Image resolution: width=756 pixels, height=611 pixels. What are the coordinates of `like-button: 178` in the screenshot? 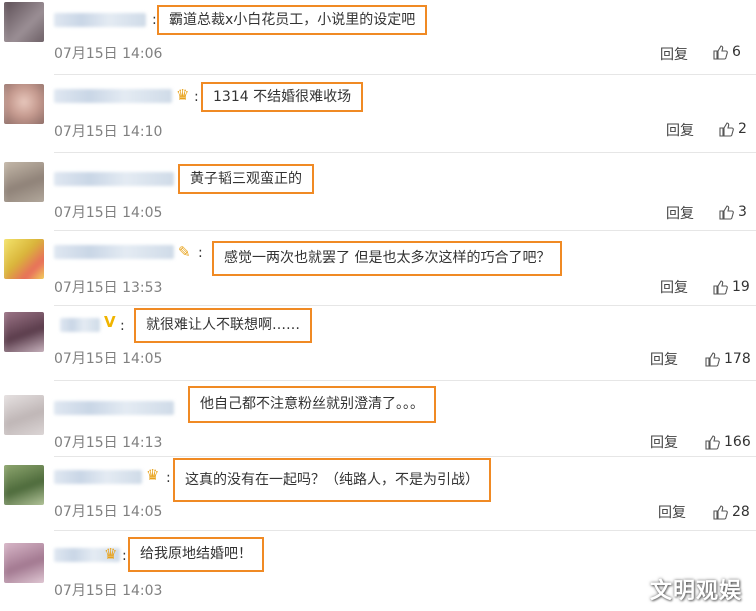 It's located at (727, 359).